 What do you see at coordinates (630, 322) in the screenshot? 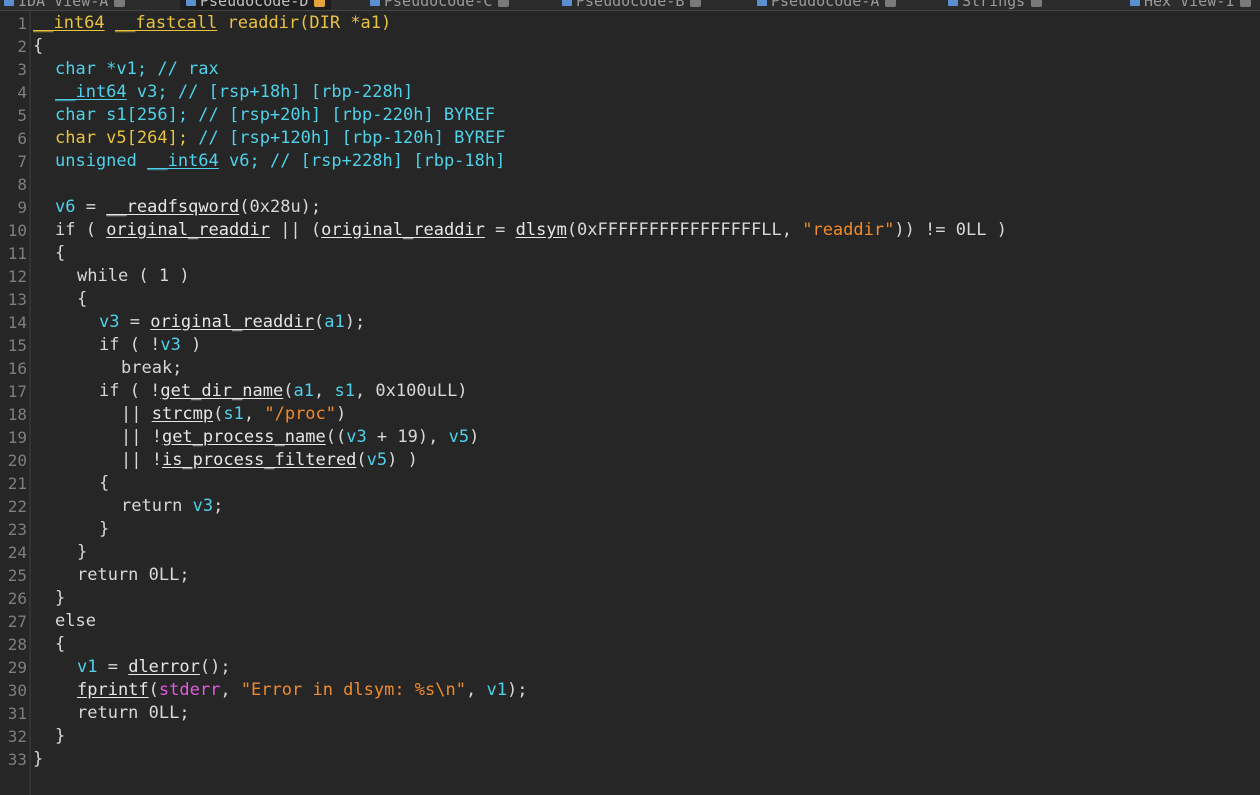
I see `code-line: 14 v3 = original_readdir(a1);` at bounding box center [630, 322].